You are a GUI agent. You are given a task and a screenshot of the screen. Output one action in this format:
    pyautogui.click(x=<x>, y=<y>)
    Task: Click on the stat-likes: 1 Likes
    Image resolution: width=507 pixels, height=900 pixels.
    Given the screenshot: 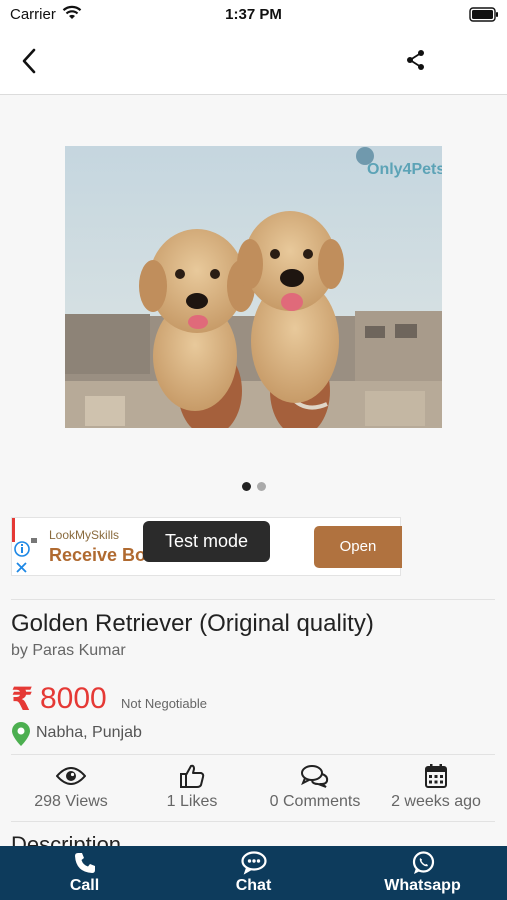 What is the action you would take?
    pyautogui.click(x=192, y=786)
    